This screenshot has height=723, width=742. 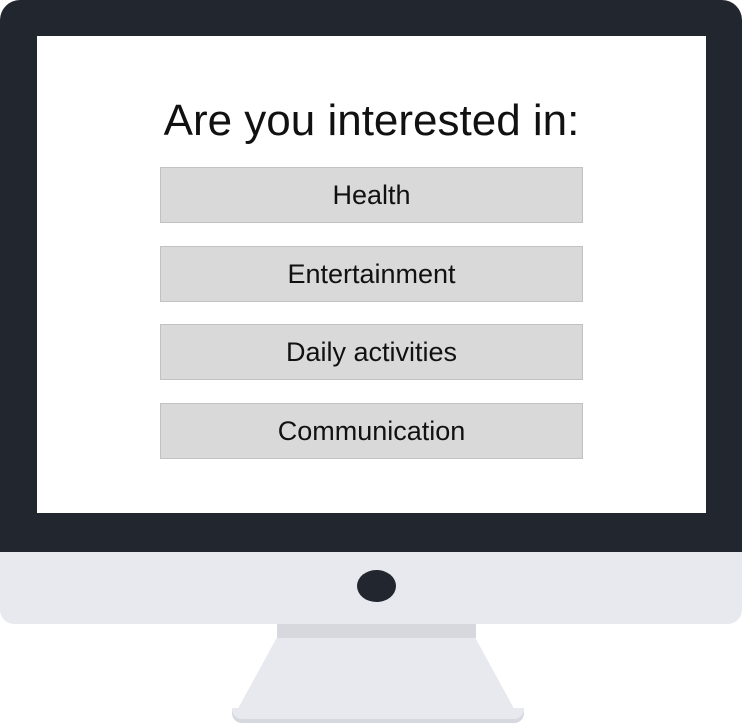 What do you see at coordinates (376, 677) in the screenshot?
I see `monitor-stand` at bounding box center [376, 677].